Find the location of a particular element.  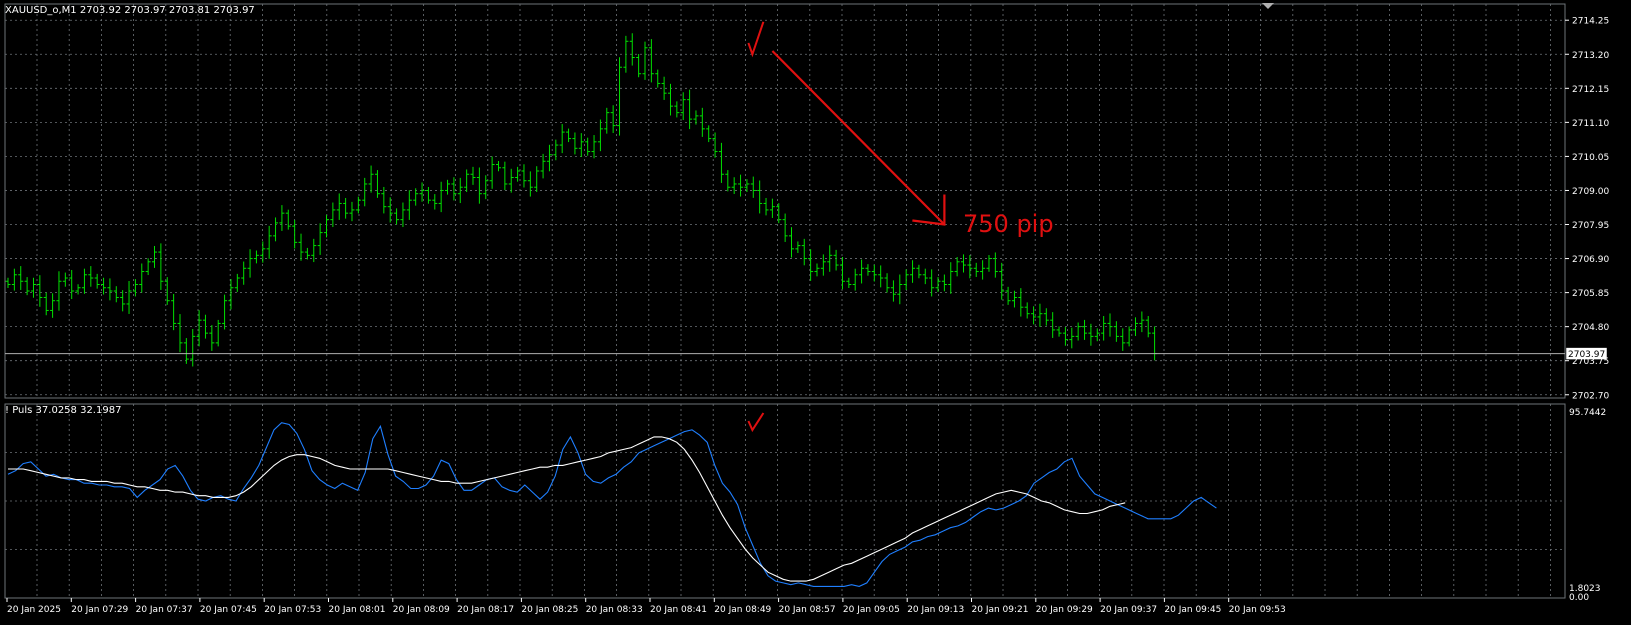

indicator-check-mark is located at coordinates (756, 422).